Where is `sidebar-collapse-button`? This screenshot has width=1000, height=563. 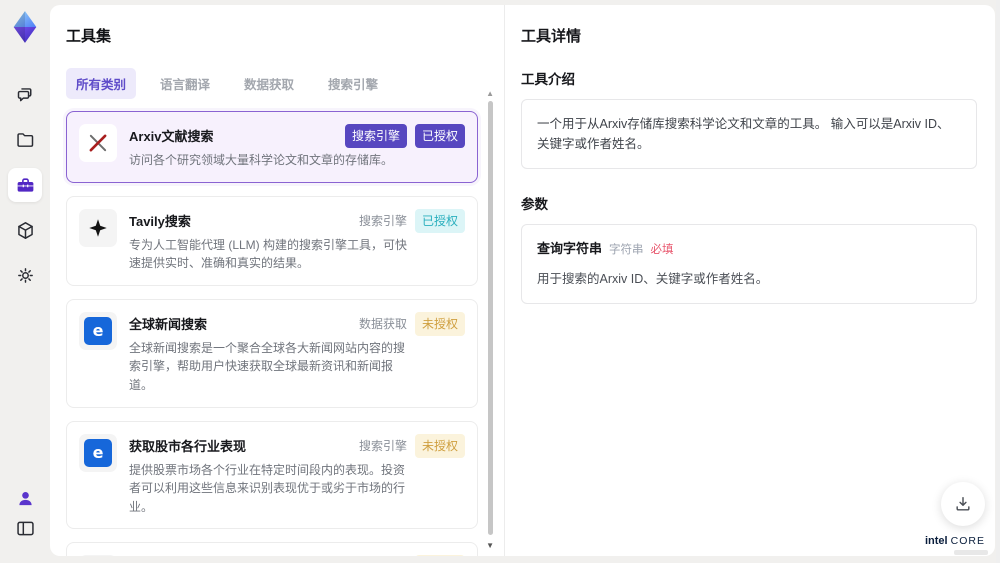
sidebar-collapse-button is located at coordinates (25, 528).